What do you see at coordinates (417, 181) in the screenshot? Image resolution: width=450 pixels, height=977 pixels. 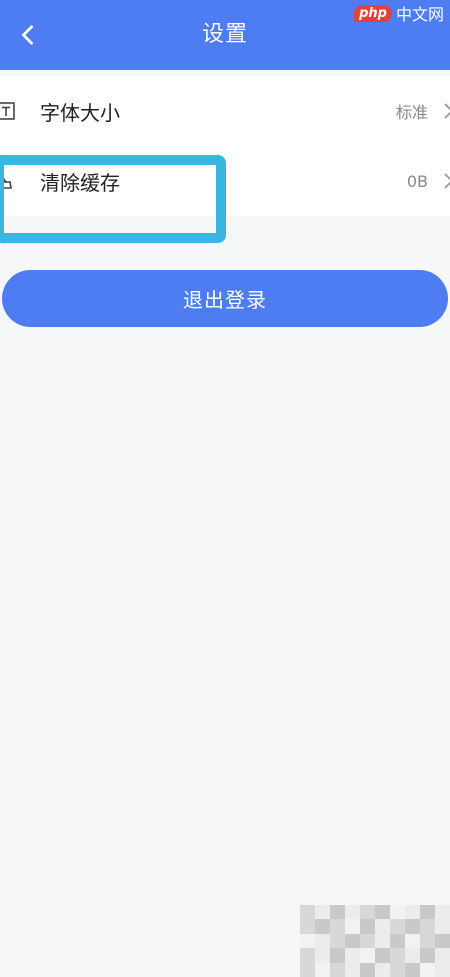 I see `settings-row-value: 0B` at bounding box center [417, 181].